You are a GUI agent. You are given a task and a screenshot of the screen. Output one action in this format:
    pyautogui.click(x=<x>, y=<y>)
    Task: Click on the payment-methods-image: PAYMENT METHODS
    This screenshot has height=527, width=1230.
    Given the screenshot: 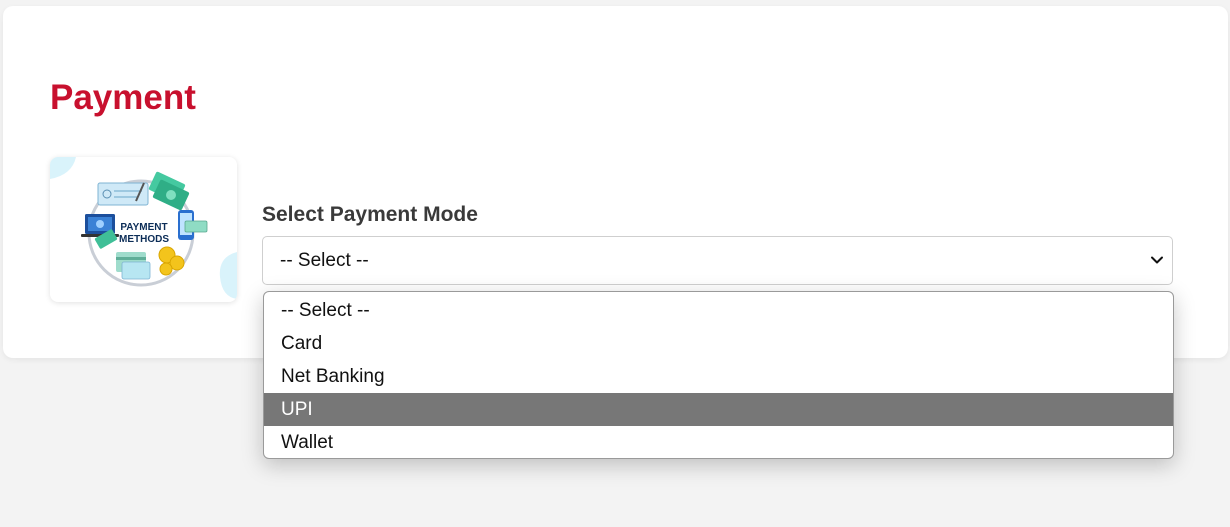 What is the action you would take?
    pyautogui.click(x=143, y=229)
    